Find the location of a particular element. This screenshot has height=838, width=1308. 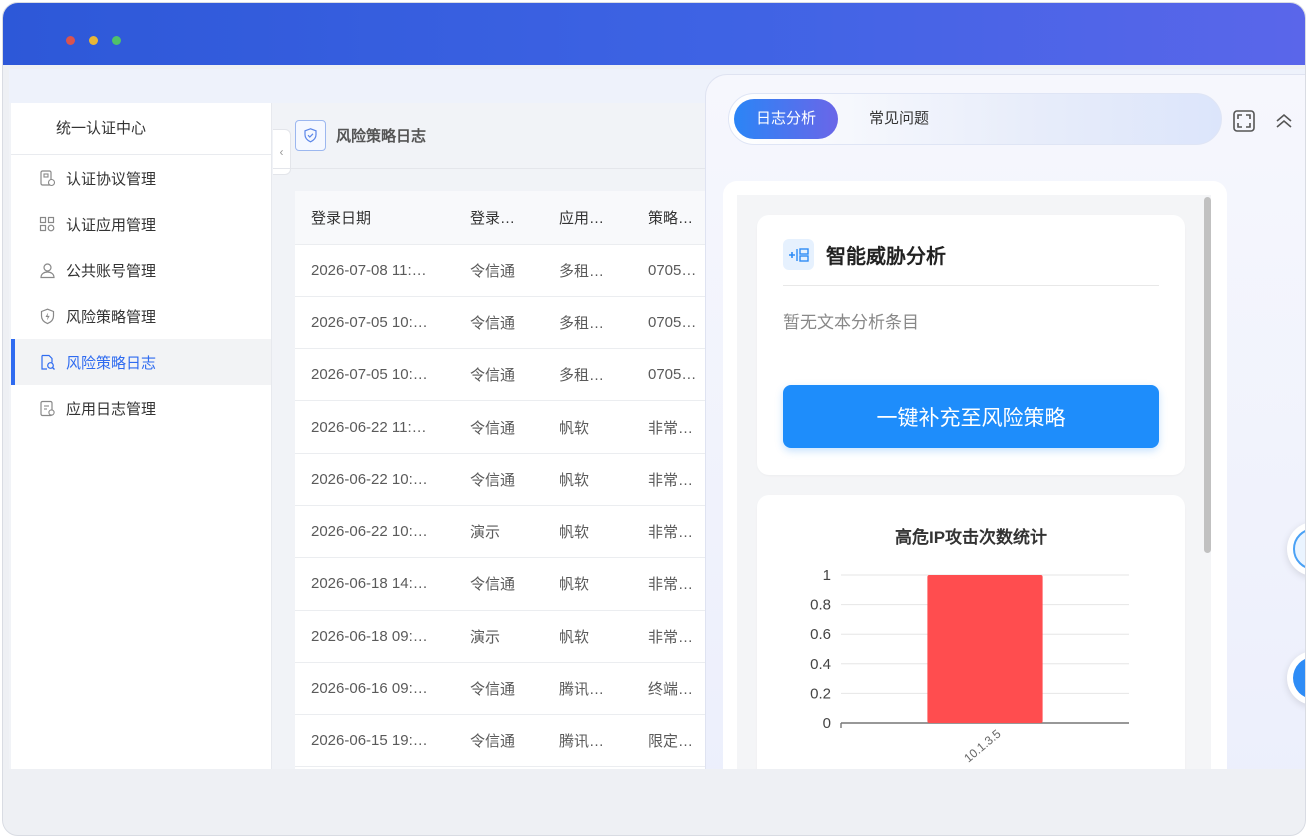

sidebar-item-app-logs: 应用日志管理 is located at coordinates (141, 408).